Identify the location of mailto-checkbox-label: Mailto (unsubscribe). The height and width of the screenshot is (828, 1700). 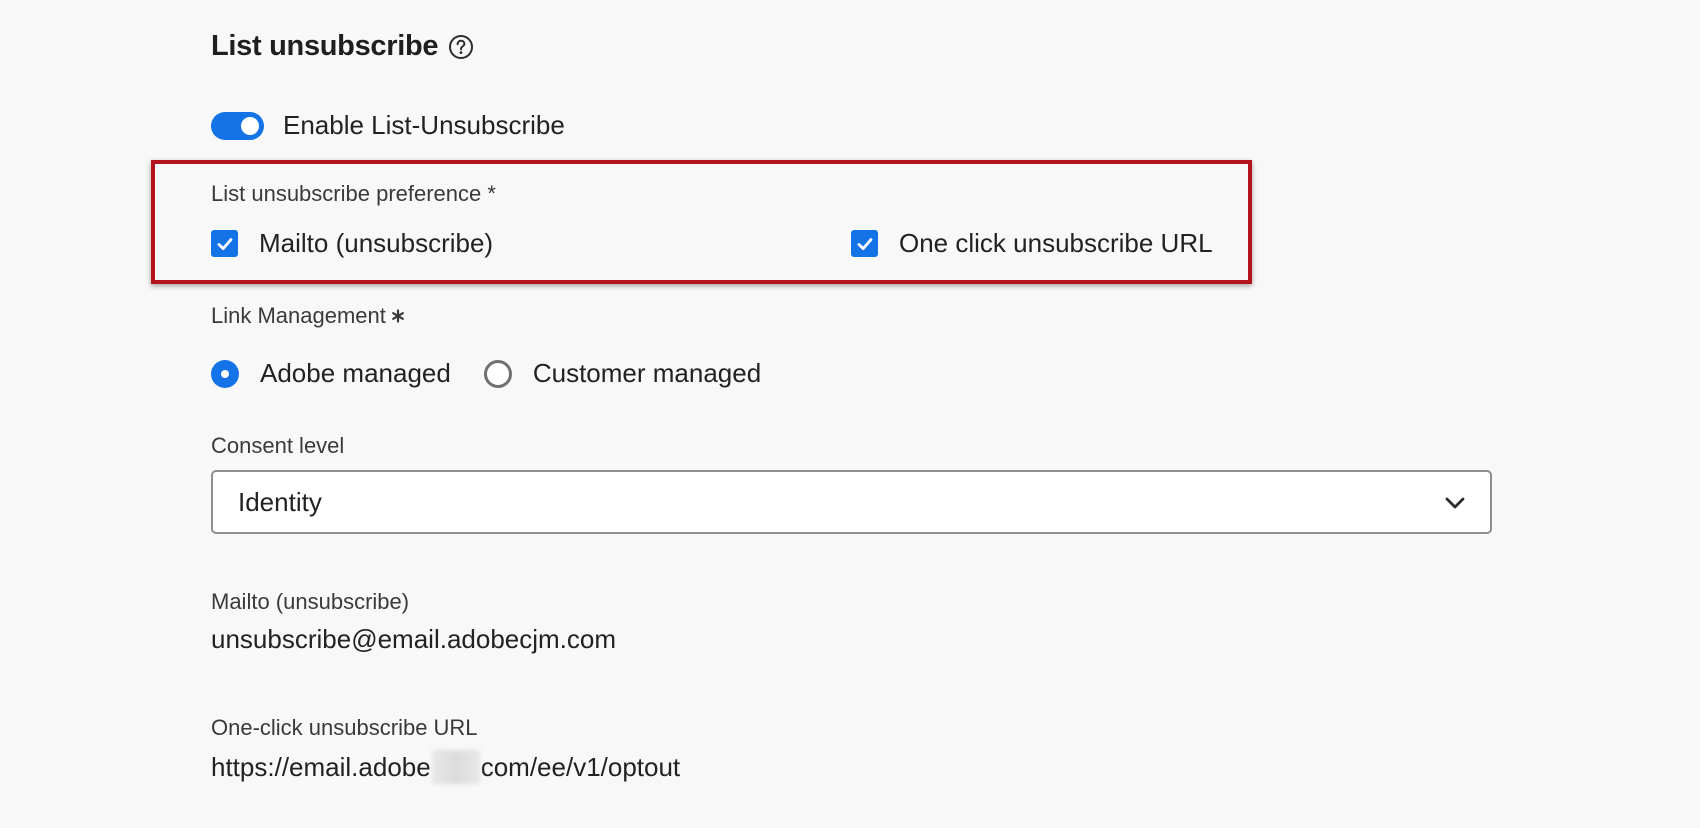
(376, 243).